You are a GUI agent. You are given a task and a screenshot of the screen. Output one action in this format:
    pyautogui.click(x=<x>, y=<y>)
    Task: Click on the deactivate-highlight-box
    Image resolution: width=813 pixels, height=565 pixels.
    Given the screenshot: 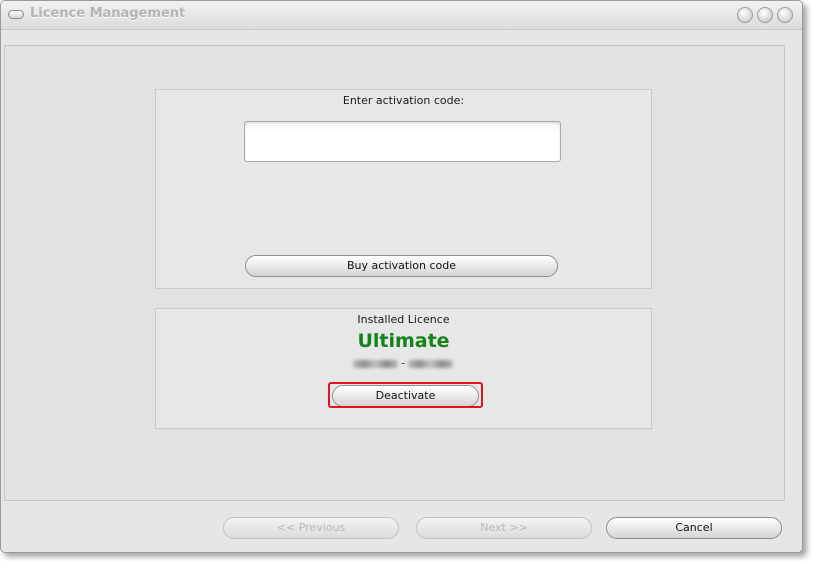 What is the action you would take?
    pyautogui.click(x=405, y=395)
    